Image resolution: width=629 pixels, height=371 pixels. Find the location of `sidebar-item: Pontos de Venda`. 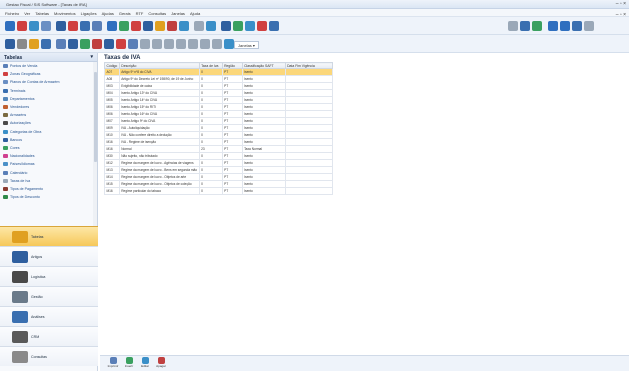

sidebar-item: Pontos de Venda is located at coordinates (48, 66).